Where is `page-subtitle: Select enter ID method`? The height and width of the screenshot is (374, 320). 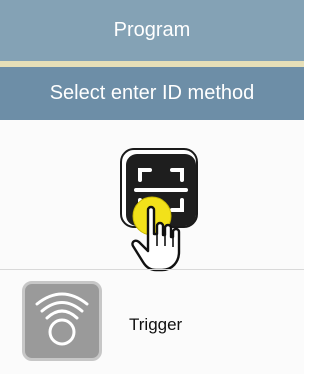 page-subtitle: Select enter ID method is located at coordinates (152, 93).